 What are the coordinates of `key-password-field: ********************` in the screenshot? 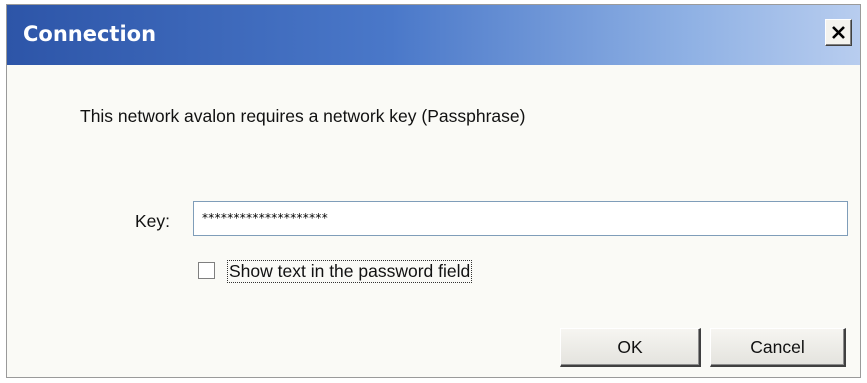 It's located at (520, 218).